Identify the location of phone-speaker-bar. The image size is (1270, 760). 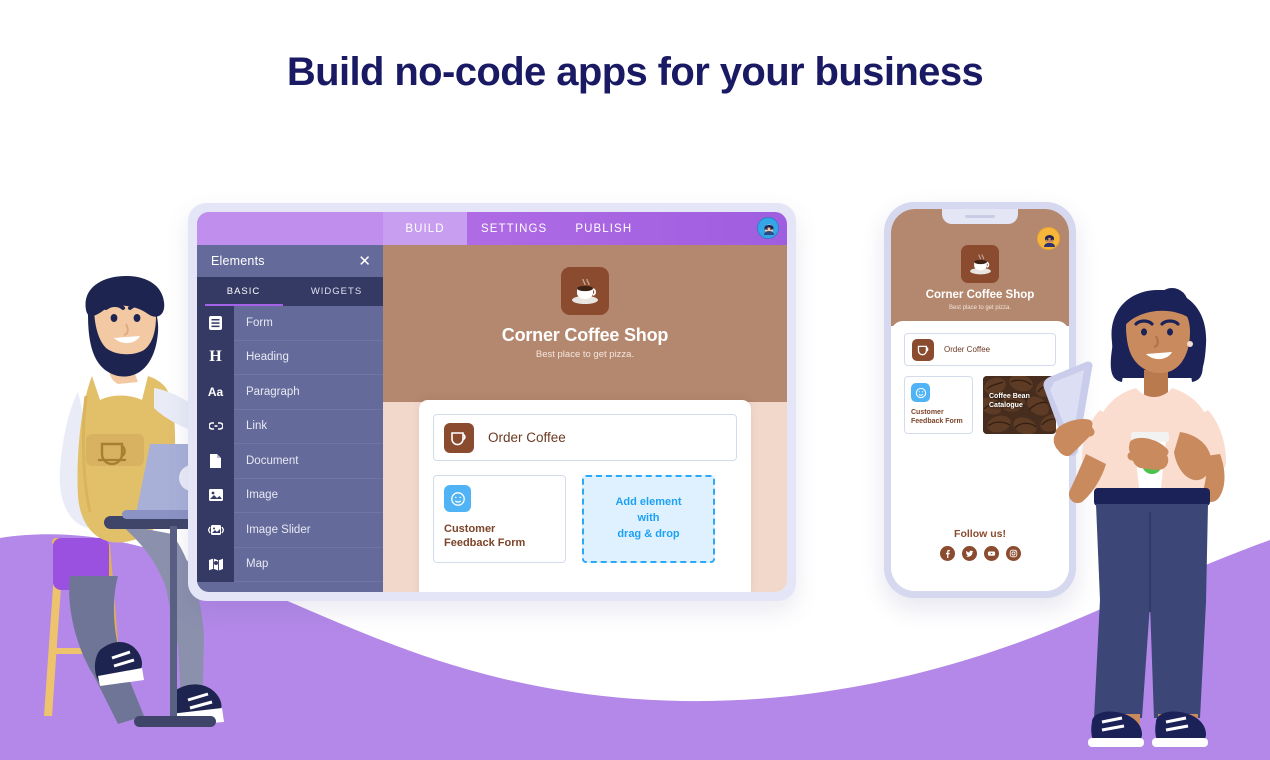
(980, 216).